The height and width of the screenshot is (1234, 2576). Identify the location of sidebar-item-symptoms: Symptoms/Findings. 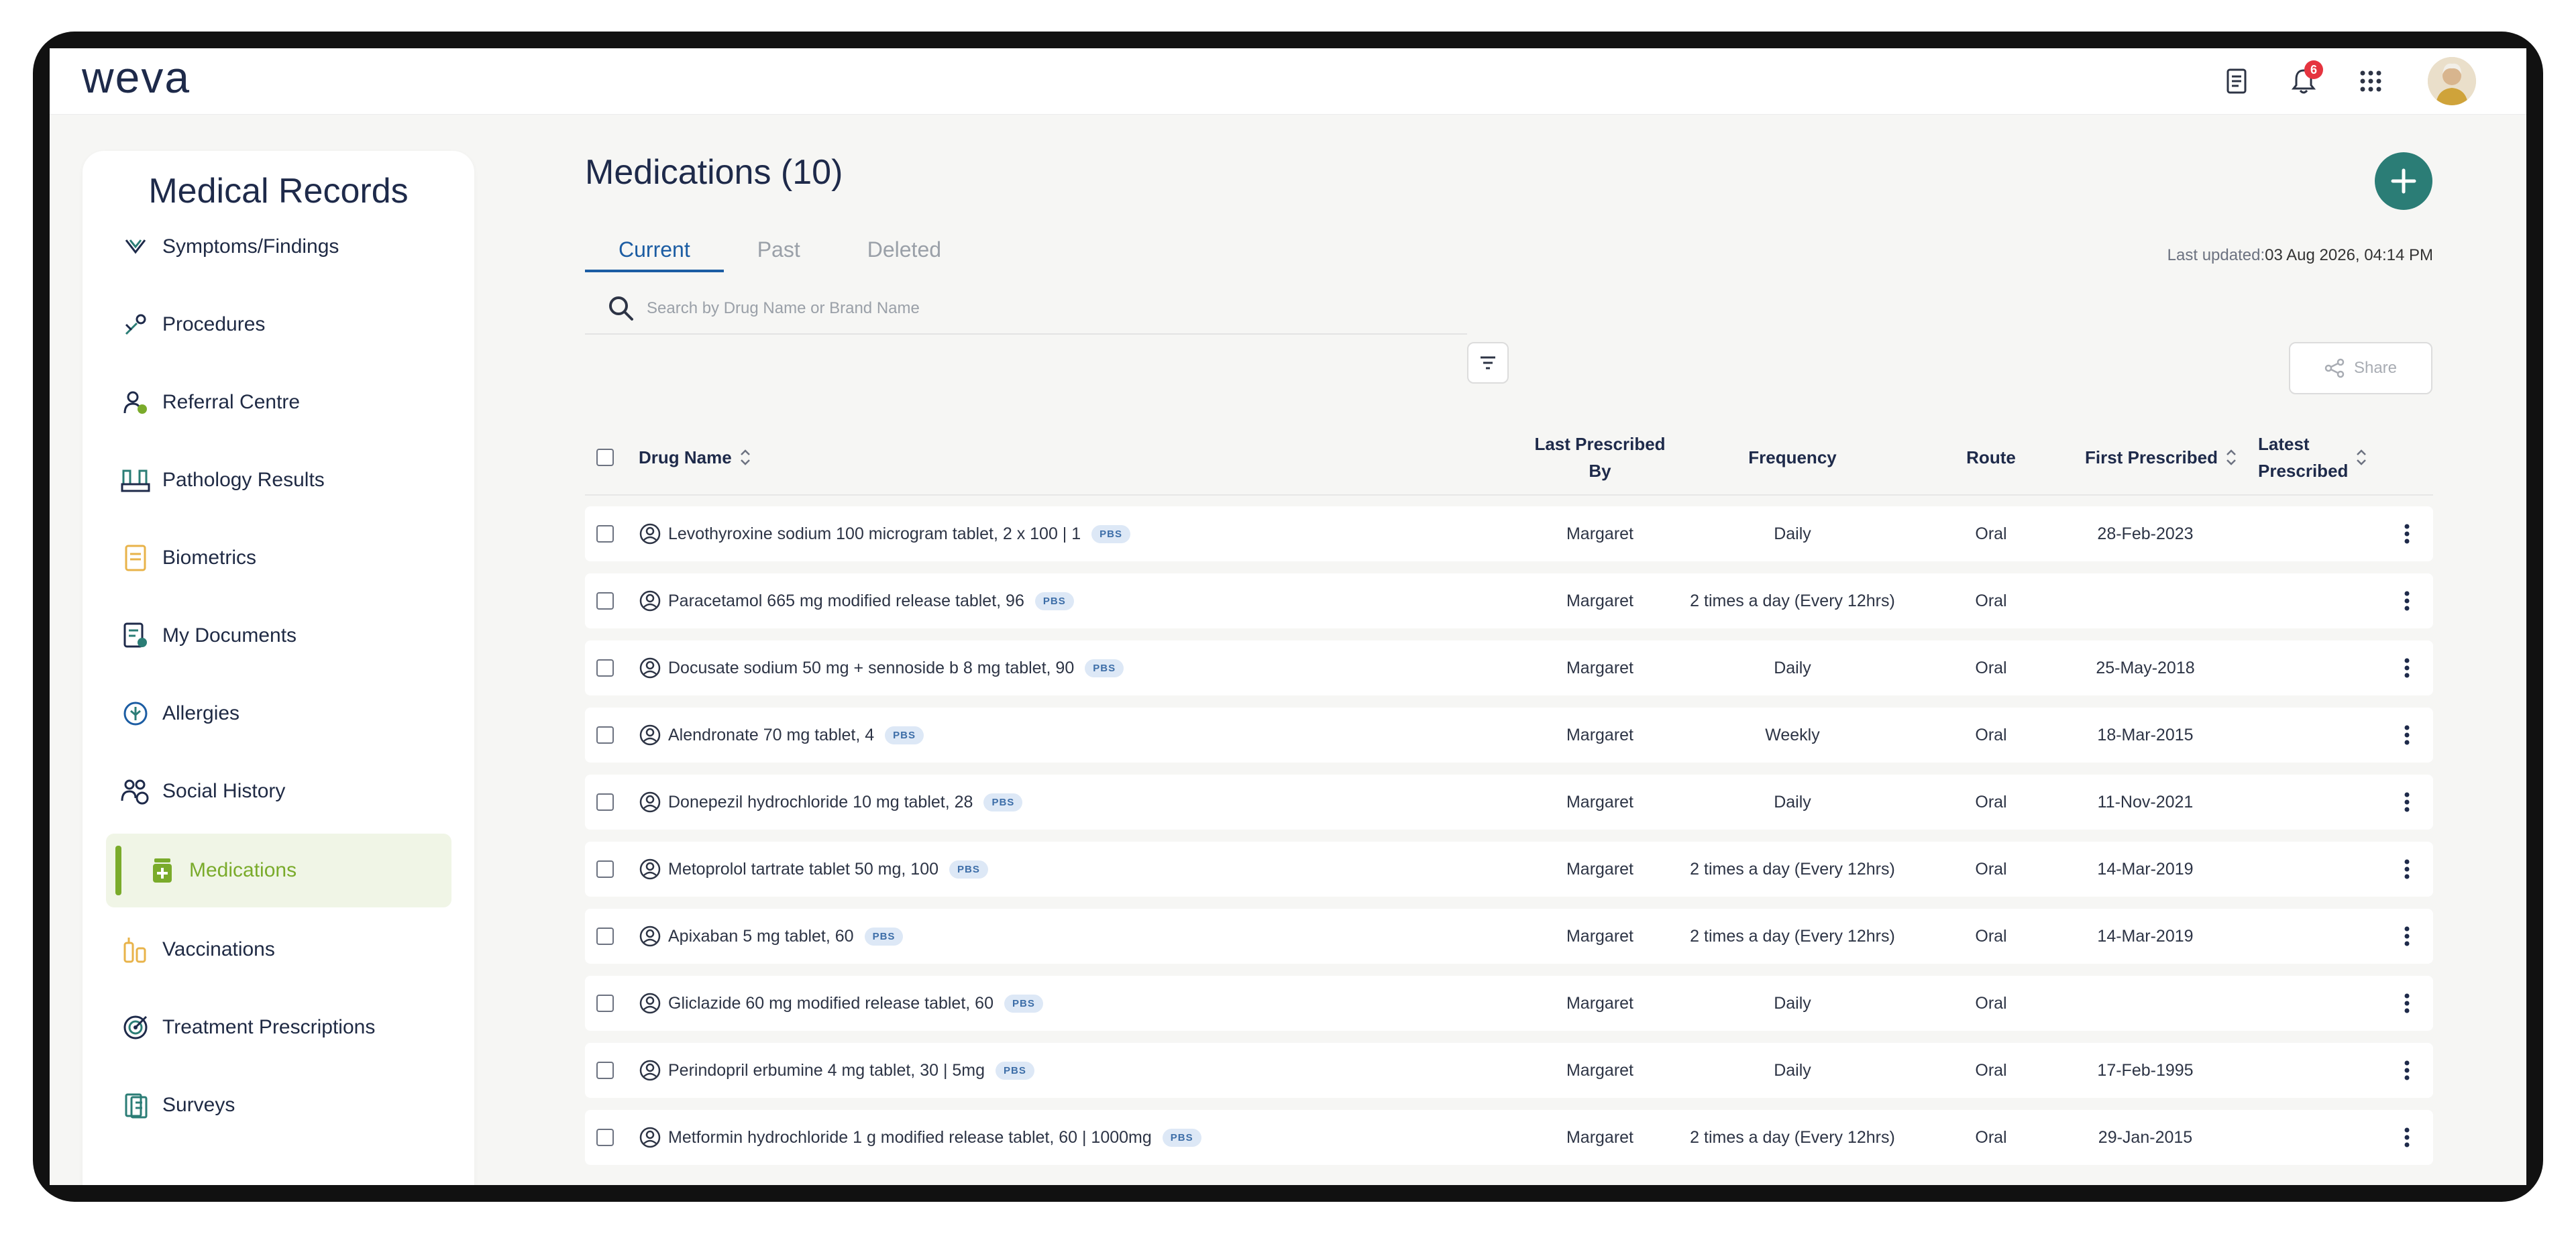
(278, 257).